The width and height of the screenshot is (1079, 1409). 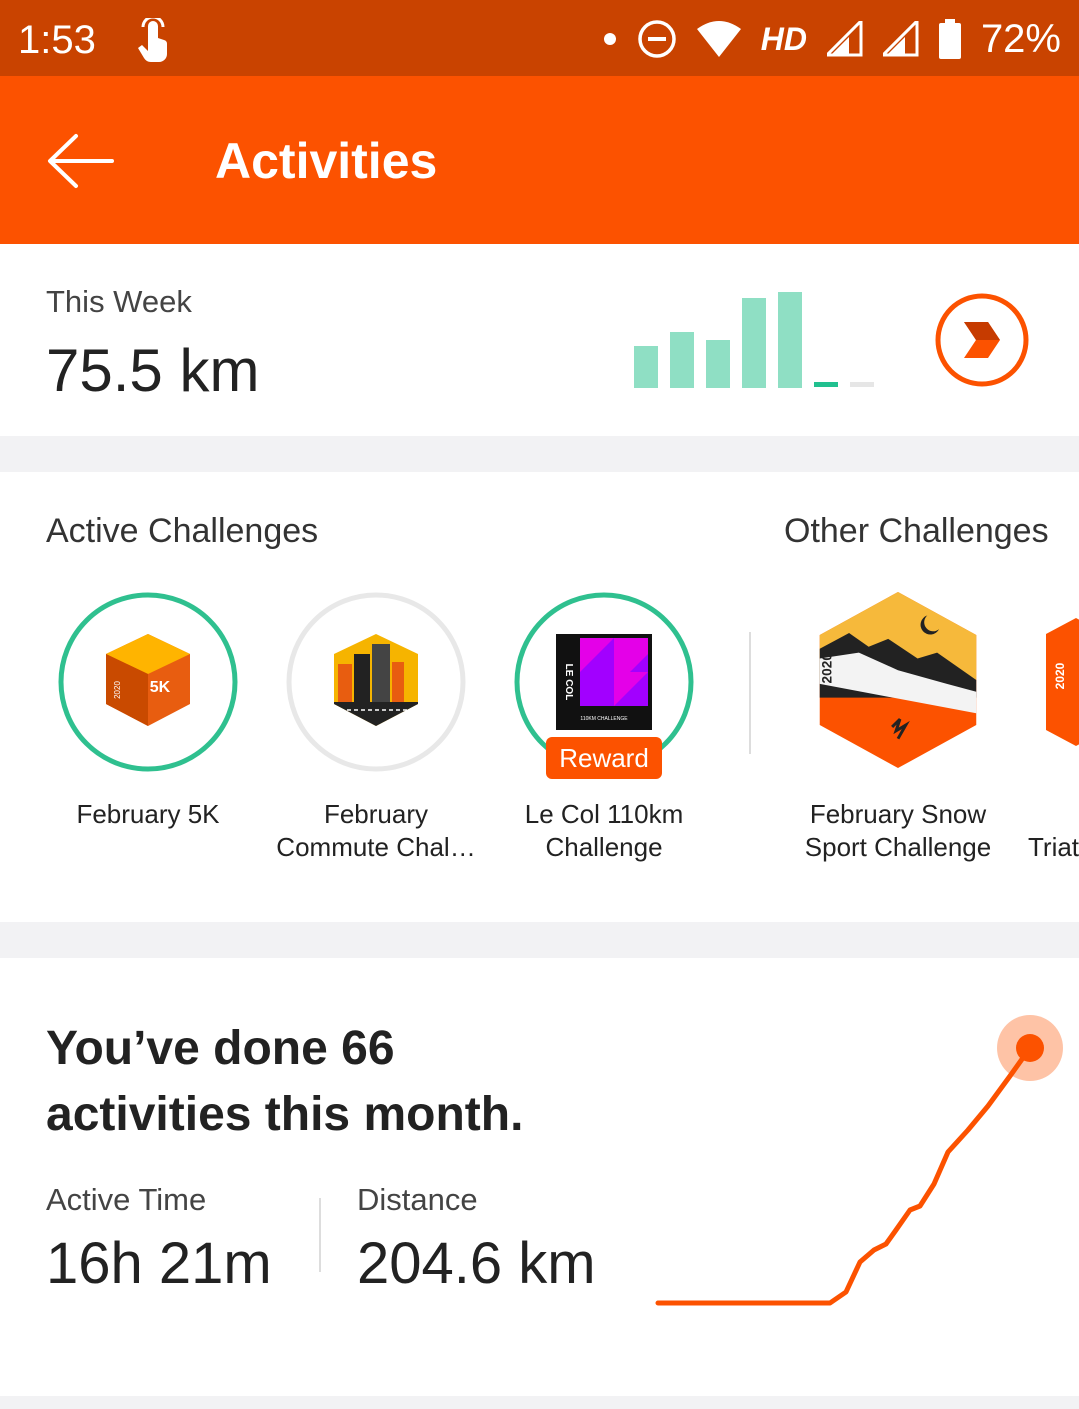 I want to click on status-bar: 1:53 HD 72%, so click(x=539, y=38).